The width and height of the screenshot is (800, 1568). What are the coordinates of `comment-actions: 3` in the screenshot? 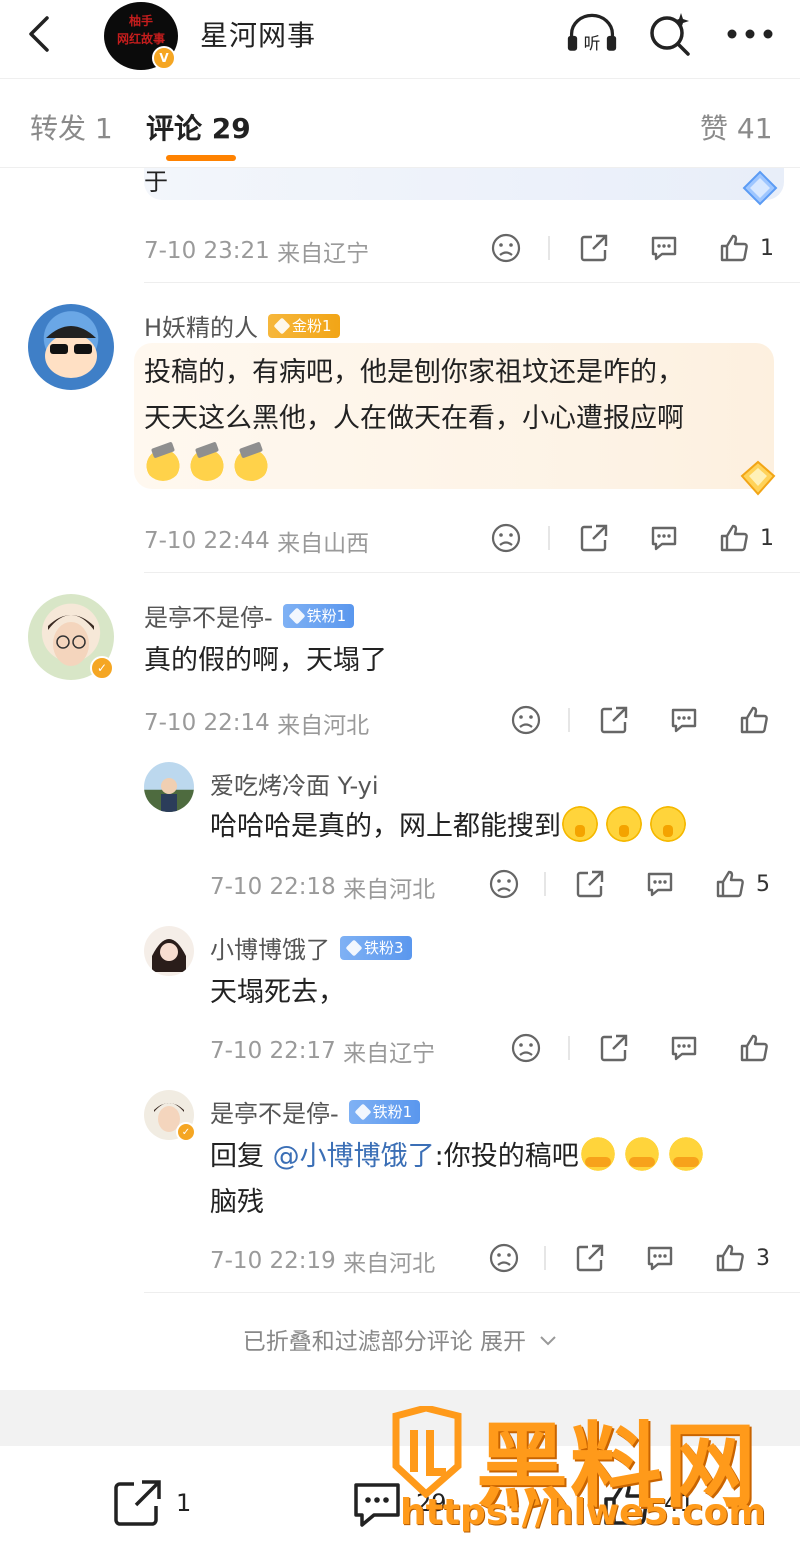 It's located at (638, 1258).